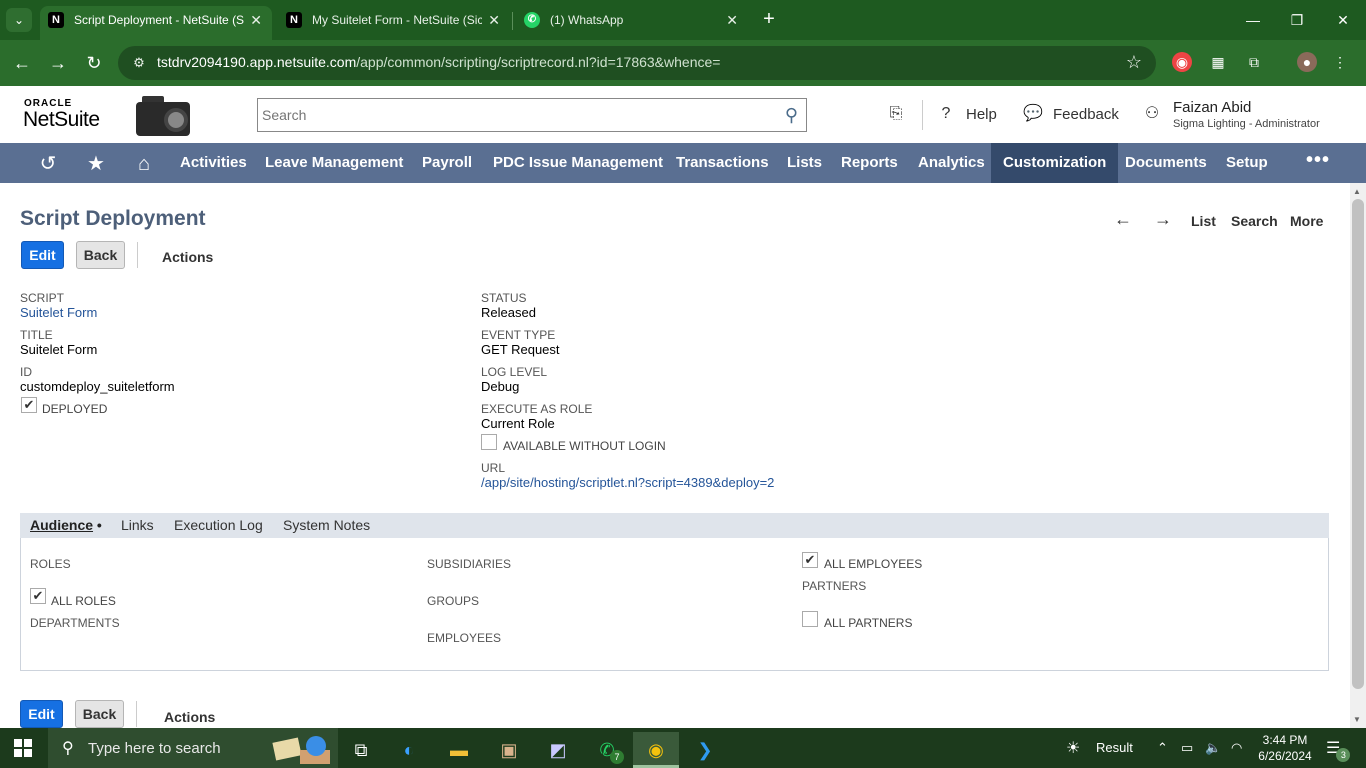 This screenshot has width=1366, height=768. Describe the element at coordinates (19, 20) in the screenshot. I see `tab-search-dropdown-icon: ⌄` at that location.